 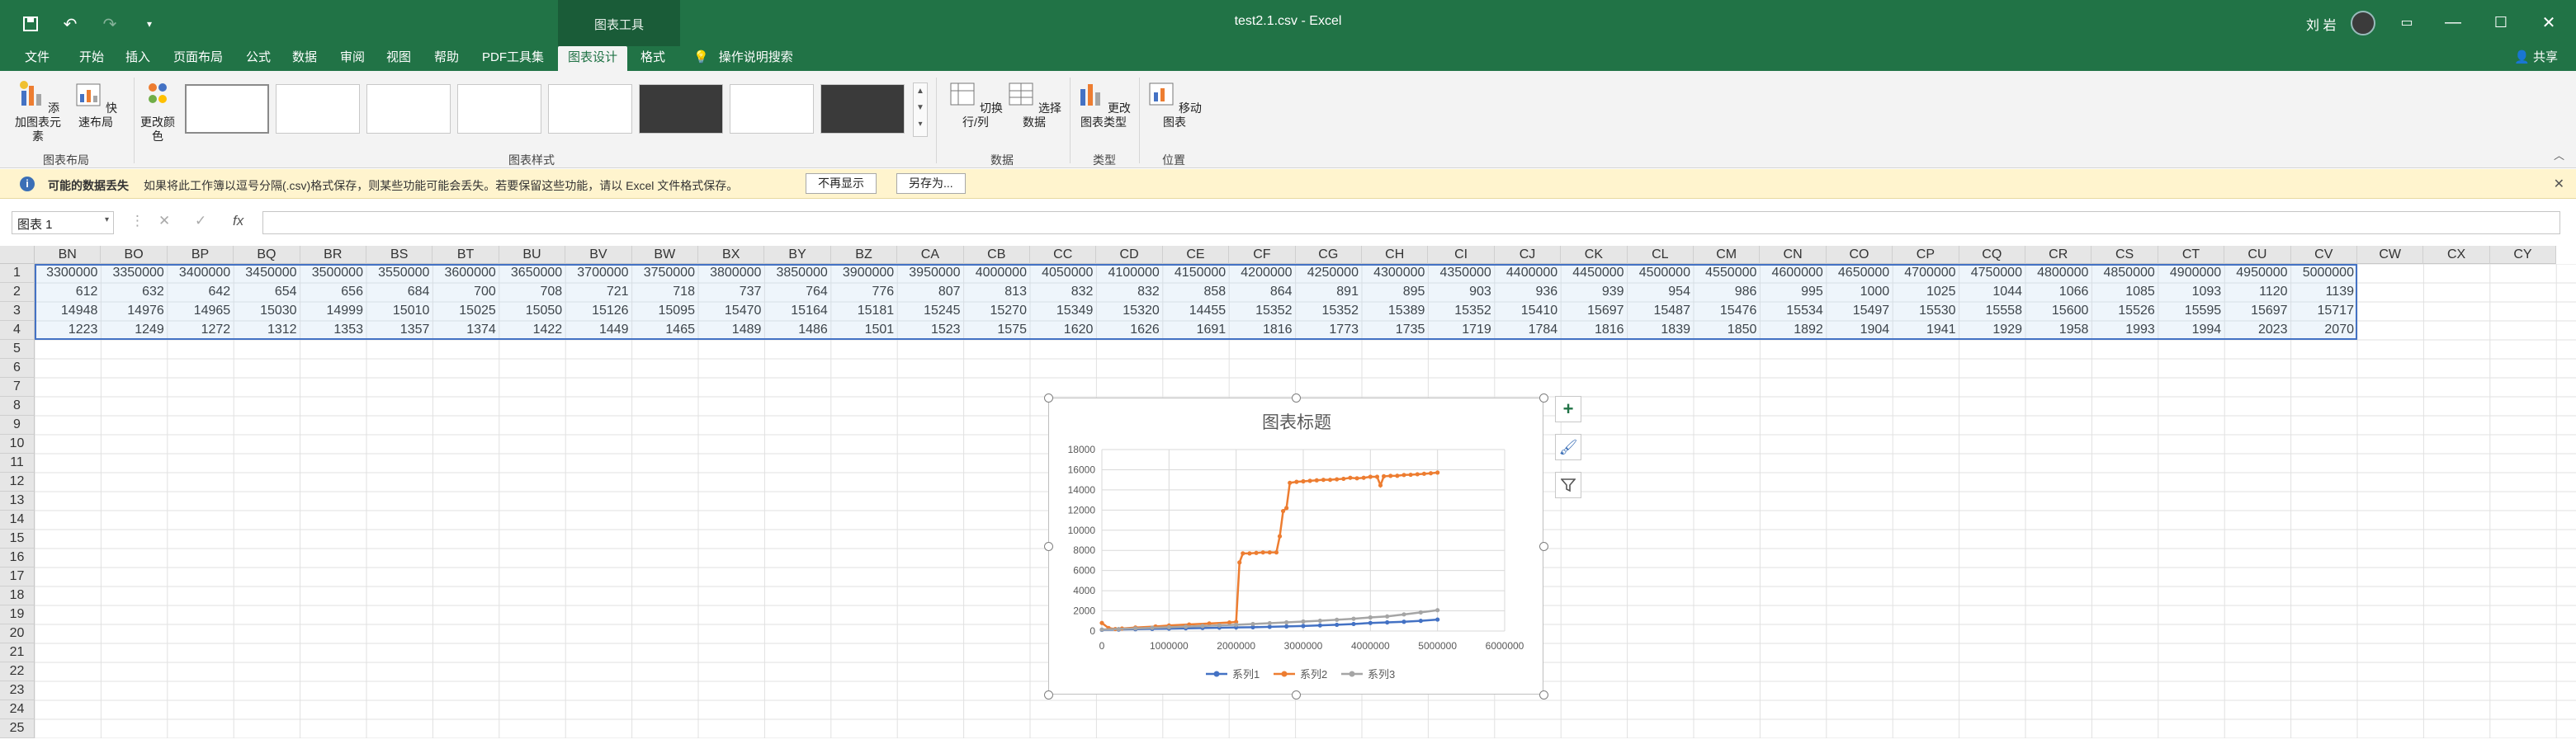 I want to click on row-header-18: 18, so click(x=17, y=596).